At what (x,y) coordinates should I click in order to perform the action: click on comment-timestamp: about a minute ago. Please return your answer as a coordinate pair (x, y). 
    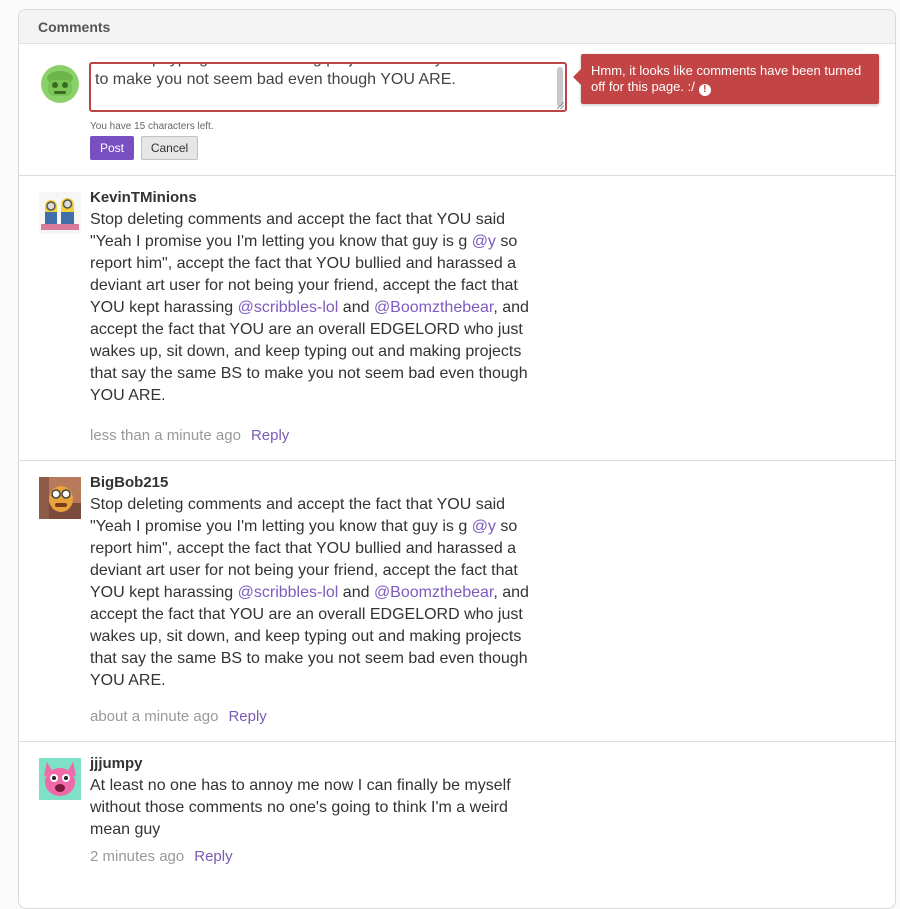
    Looking at the image, I should click on (154, 716).